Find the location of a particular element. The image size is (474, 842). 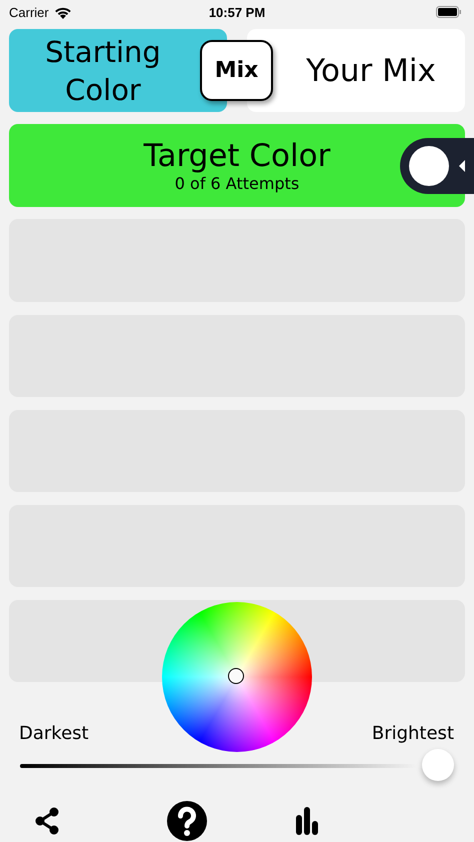

clock-time: 10:57 PM is located at coordinates (237, 12).